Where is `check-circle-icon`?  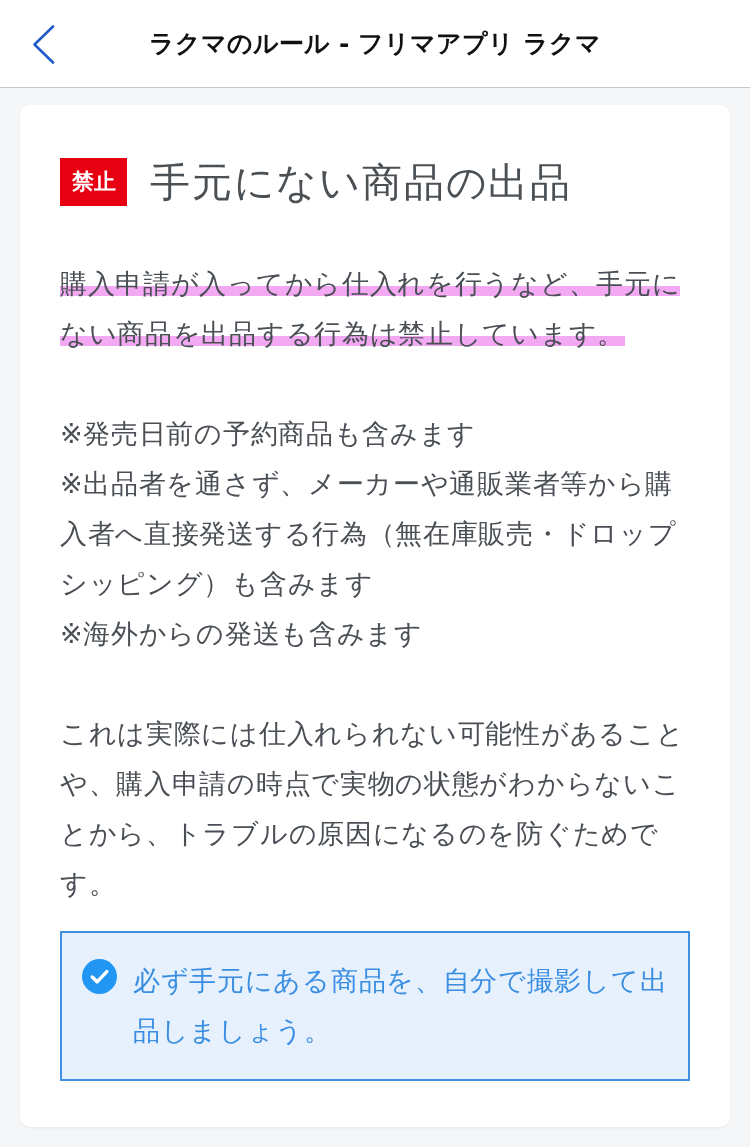
check-circle-icon is located at coordinates (99, 976).